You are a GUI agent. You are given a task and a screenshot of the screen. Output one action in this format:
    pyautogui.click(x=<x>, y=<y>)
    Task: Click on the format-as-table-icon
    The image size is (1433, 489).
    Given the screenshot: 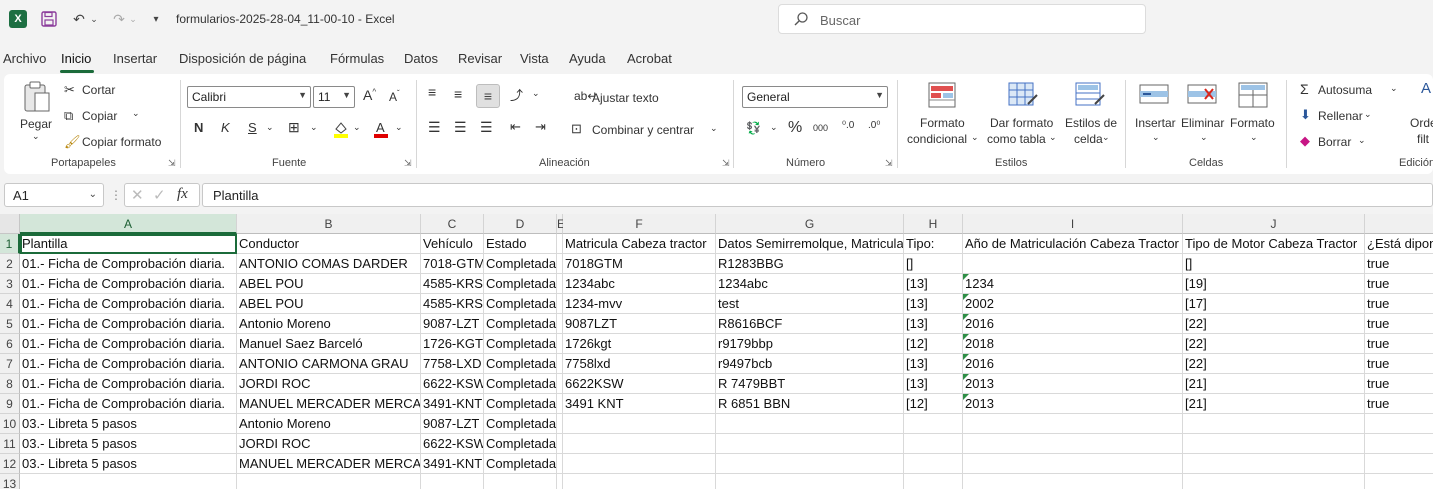 What is the action you would take?
    pyautogui.click(x=1023, y=95)
    